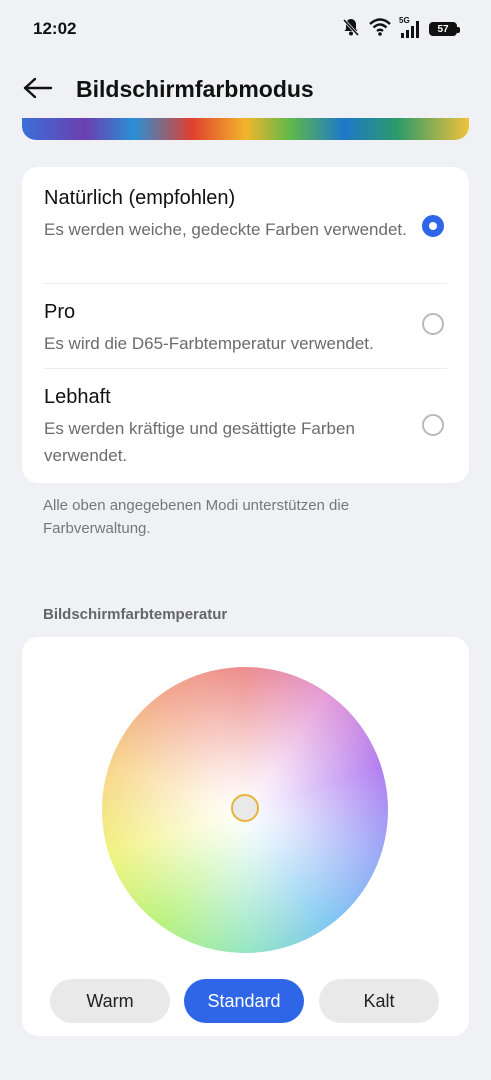 This screenshot has height=1080, width=491. I want to click on wifi-icon, so click(380, 29).